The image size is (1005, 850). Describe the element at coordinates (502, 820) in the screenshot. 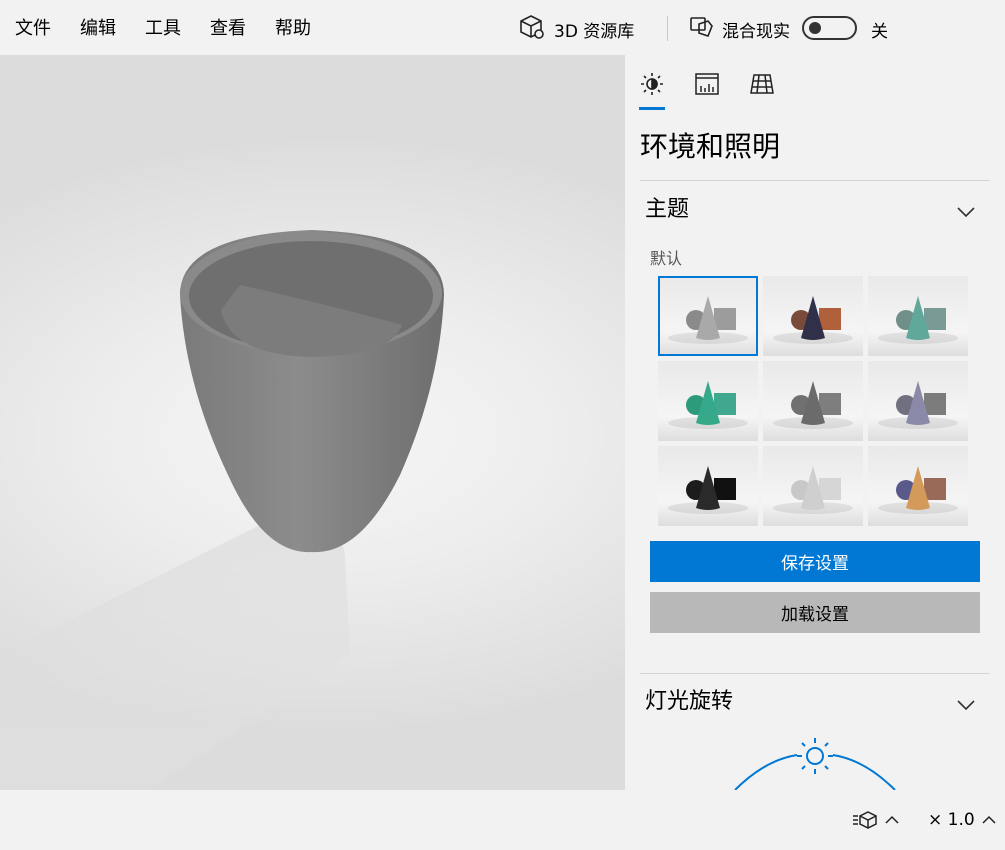

I see `status-bar: × 1.0` at that location.